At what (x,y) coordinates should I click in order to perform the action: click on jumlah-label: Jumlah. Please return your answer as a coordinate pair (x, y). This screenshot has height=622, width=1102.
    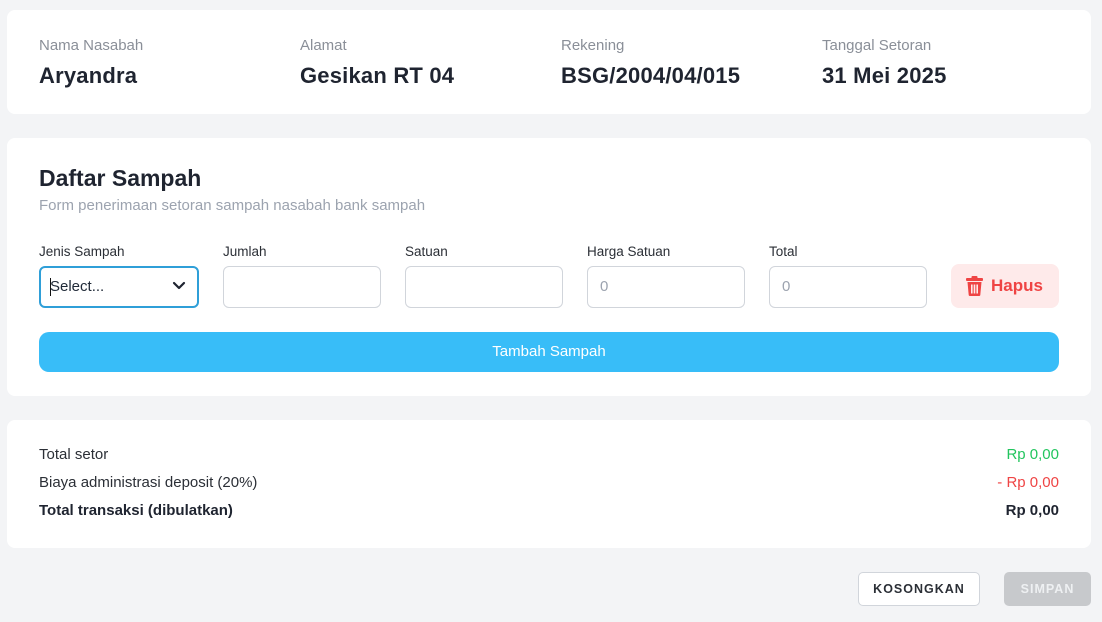
    Looking at the image, I should click on (245, 251).